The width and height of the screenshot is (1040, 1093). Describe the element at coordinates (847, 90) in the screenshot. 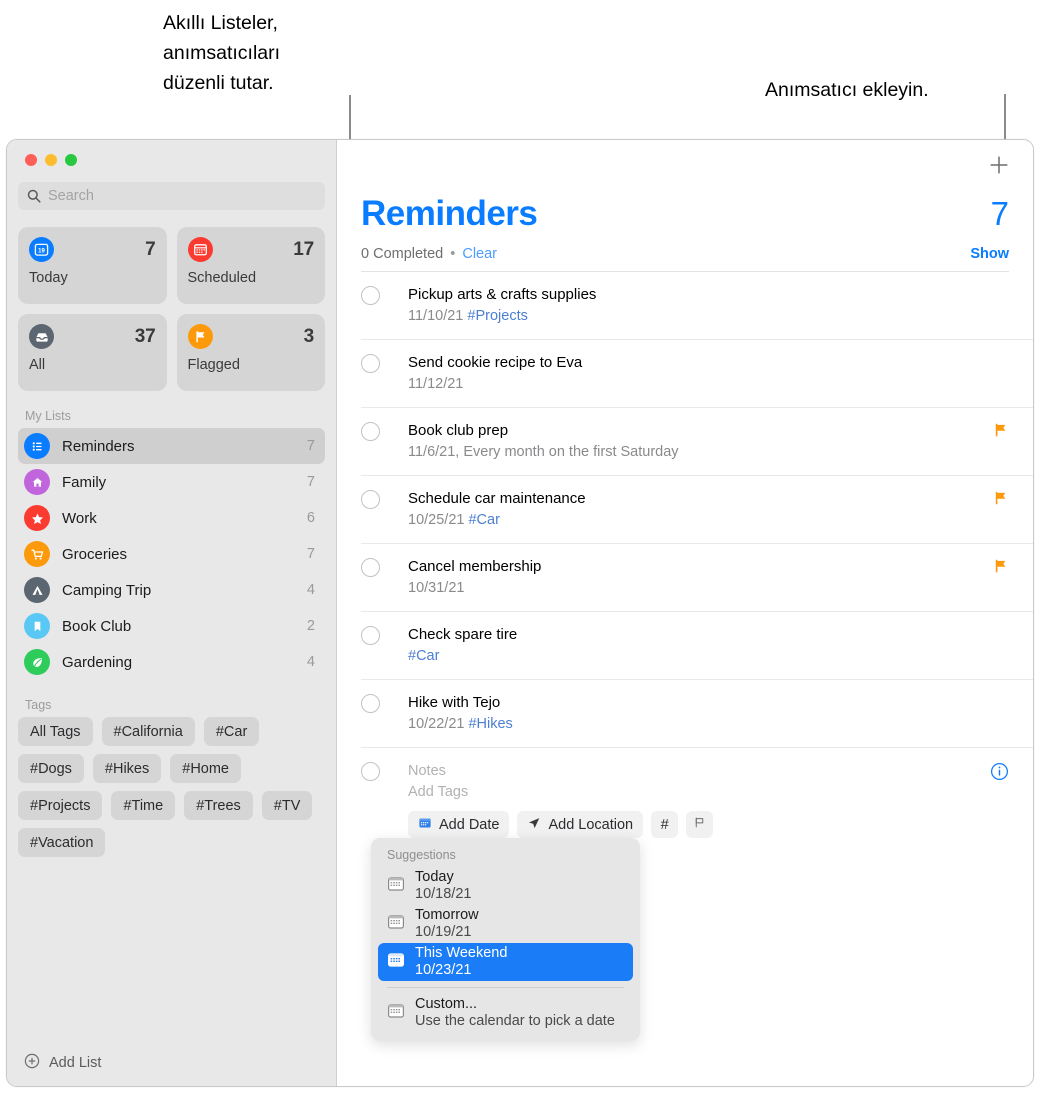

I see `callout-add-reminder: Anımsatıcı ekleyin.` at that location.